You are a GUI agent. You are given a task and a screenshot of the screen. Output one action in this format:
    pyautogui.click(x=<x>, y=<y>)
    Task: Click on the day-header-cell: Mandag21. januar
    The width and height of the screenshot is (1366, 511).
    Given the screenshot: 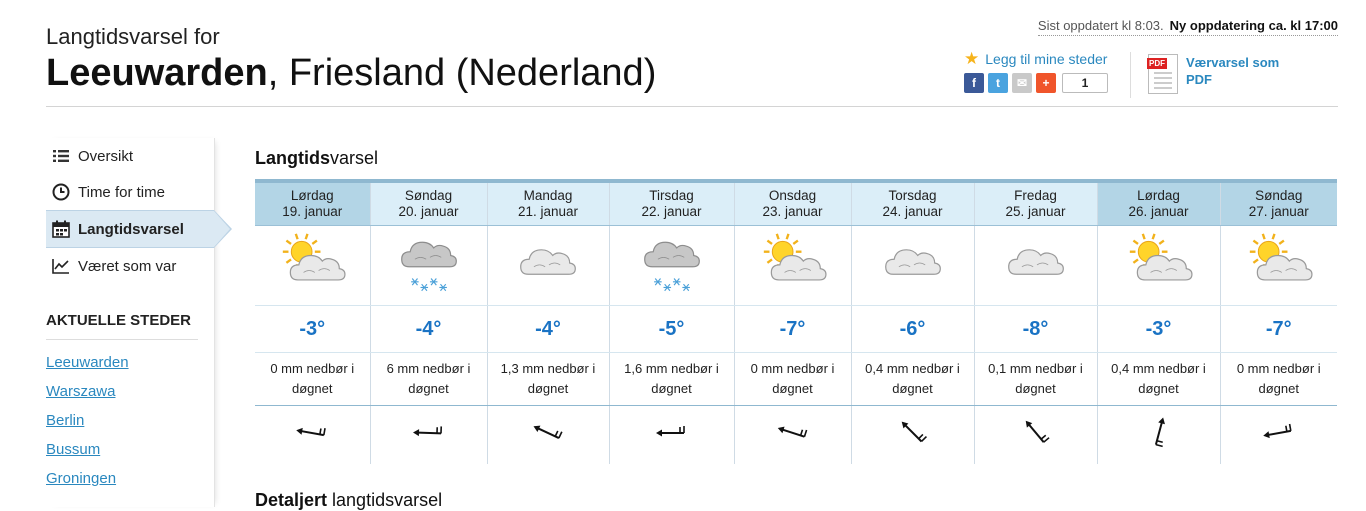 What is the action you would take?
    pyautogui.click(x=548, y=203)
    